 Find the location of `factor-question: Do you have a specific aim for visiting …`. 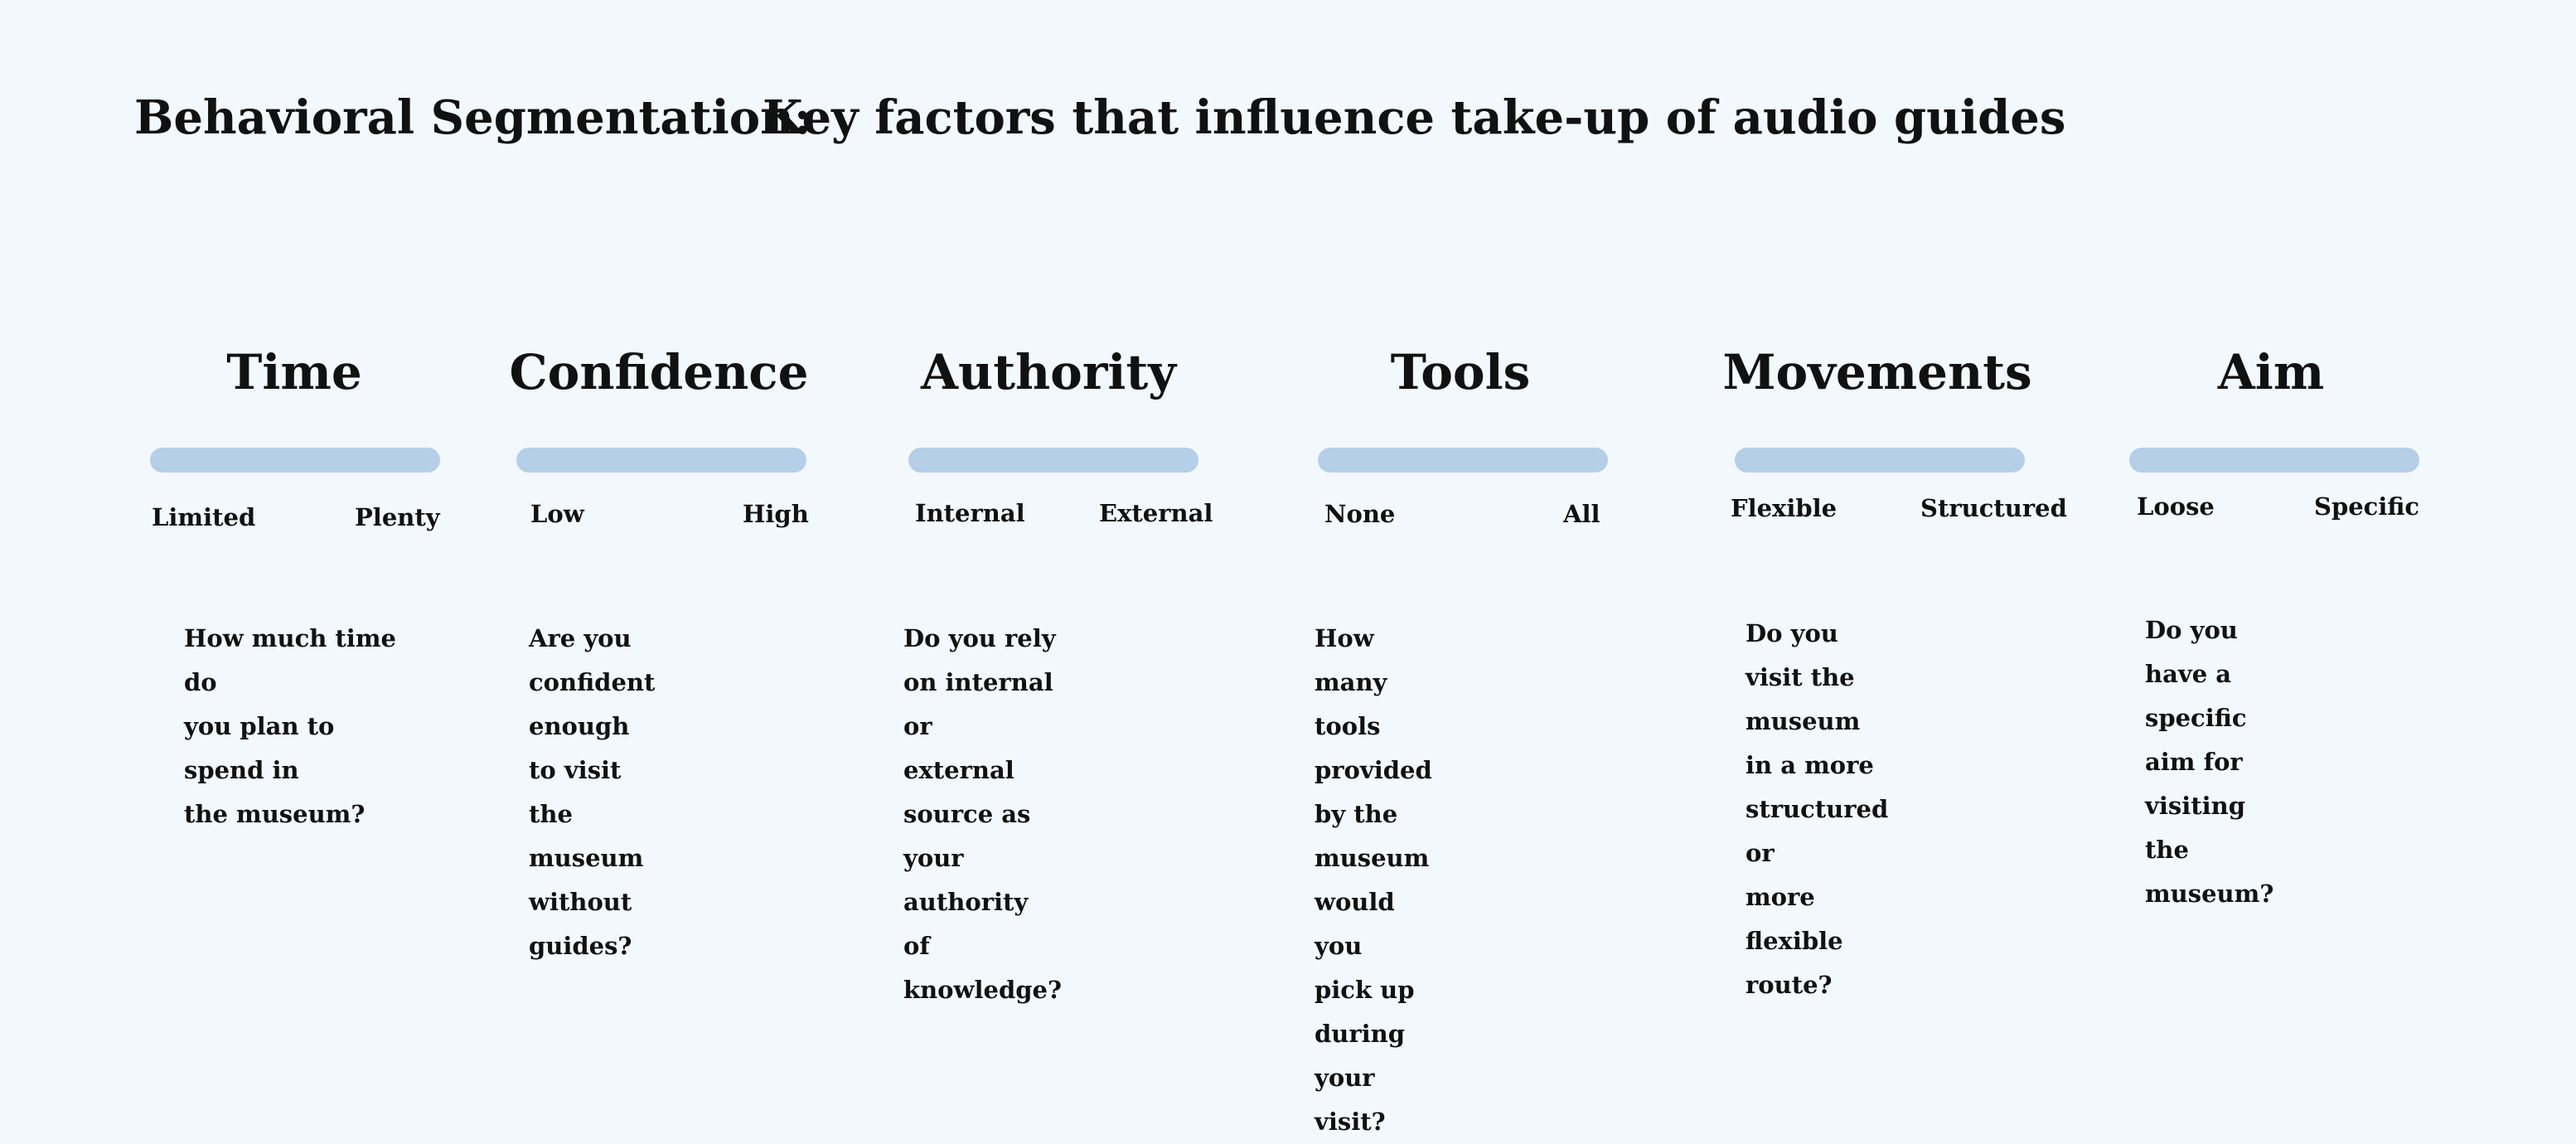

factor-question: Do you have a specific aim for visiting … is located at coordinates (2209, 762).